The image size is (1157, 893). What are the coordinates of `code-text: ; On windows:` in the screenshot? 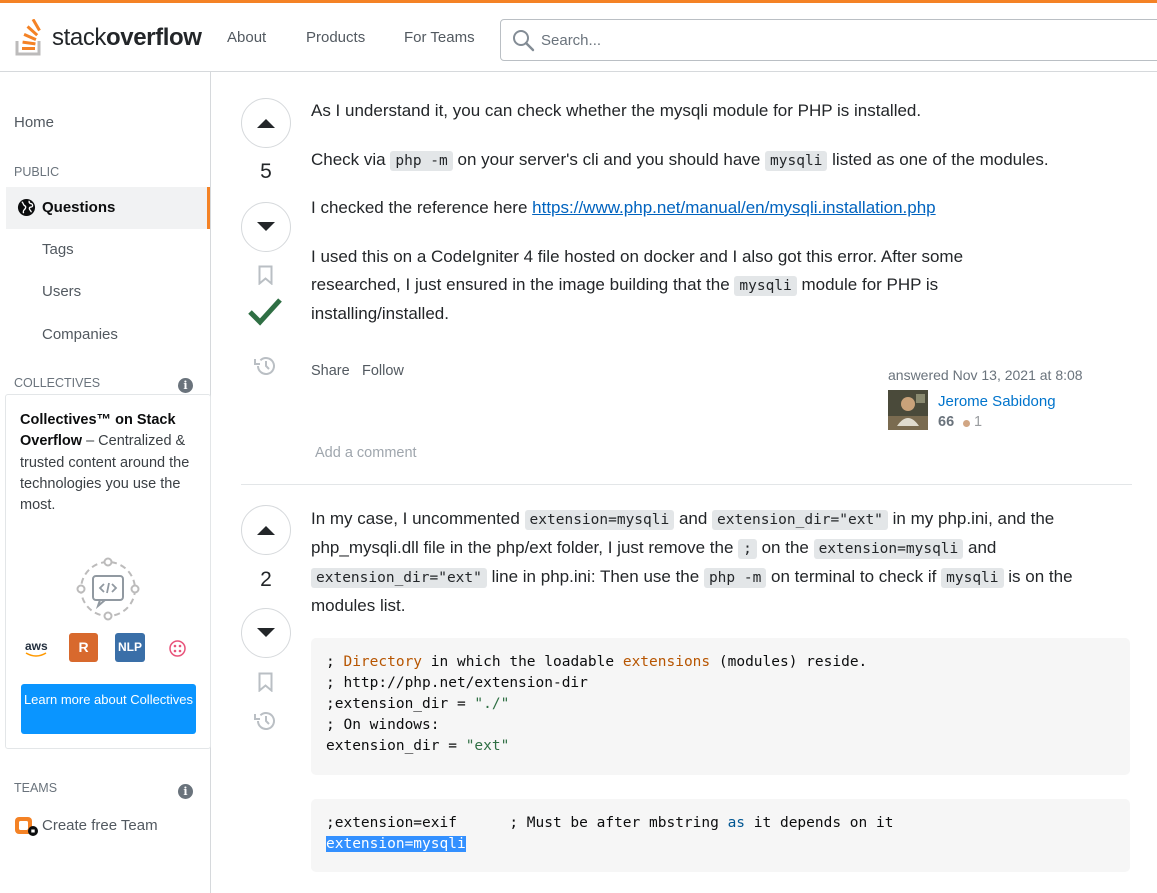 It's located at (383, 725).